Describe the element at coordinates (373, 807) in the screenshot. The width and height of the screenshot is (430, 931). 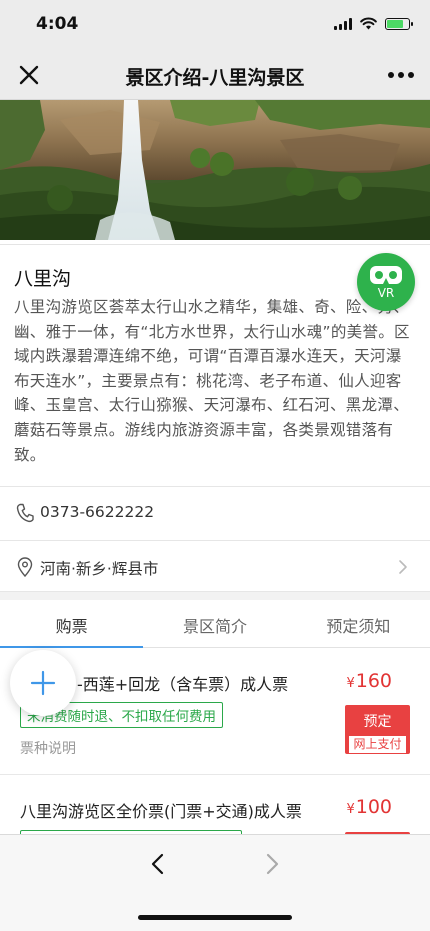
I see `price-value: 100` at that location.